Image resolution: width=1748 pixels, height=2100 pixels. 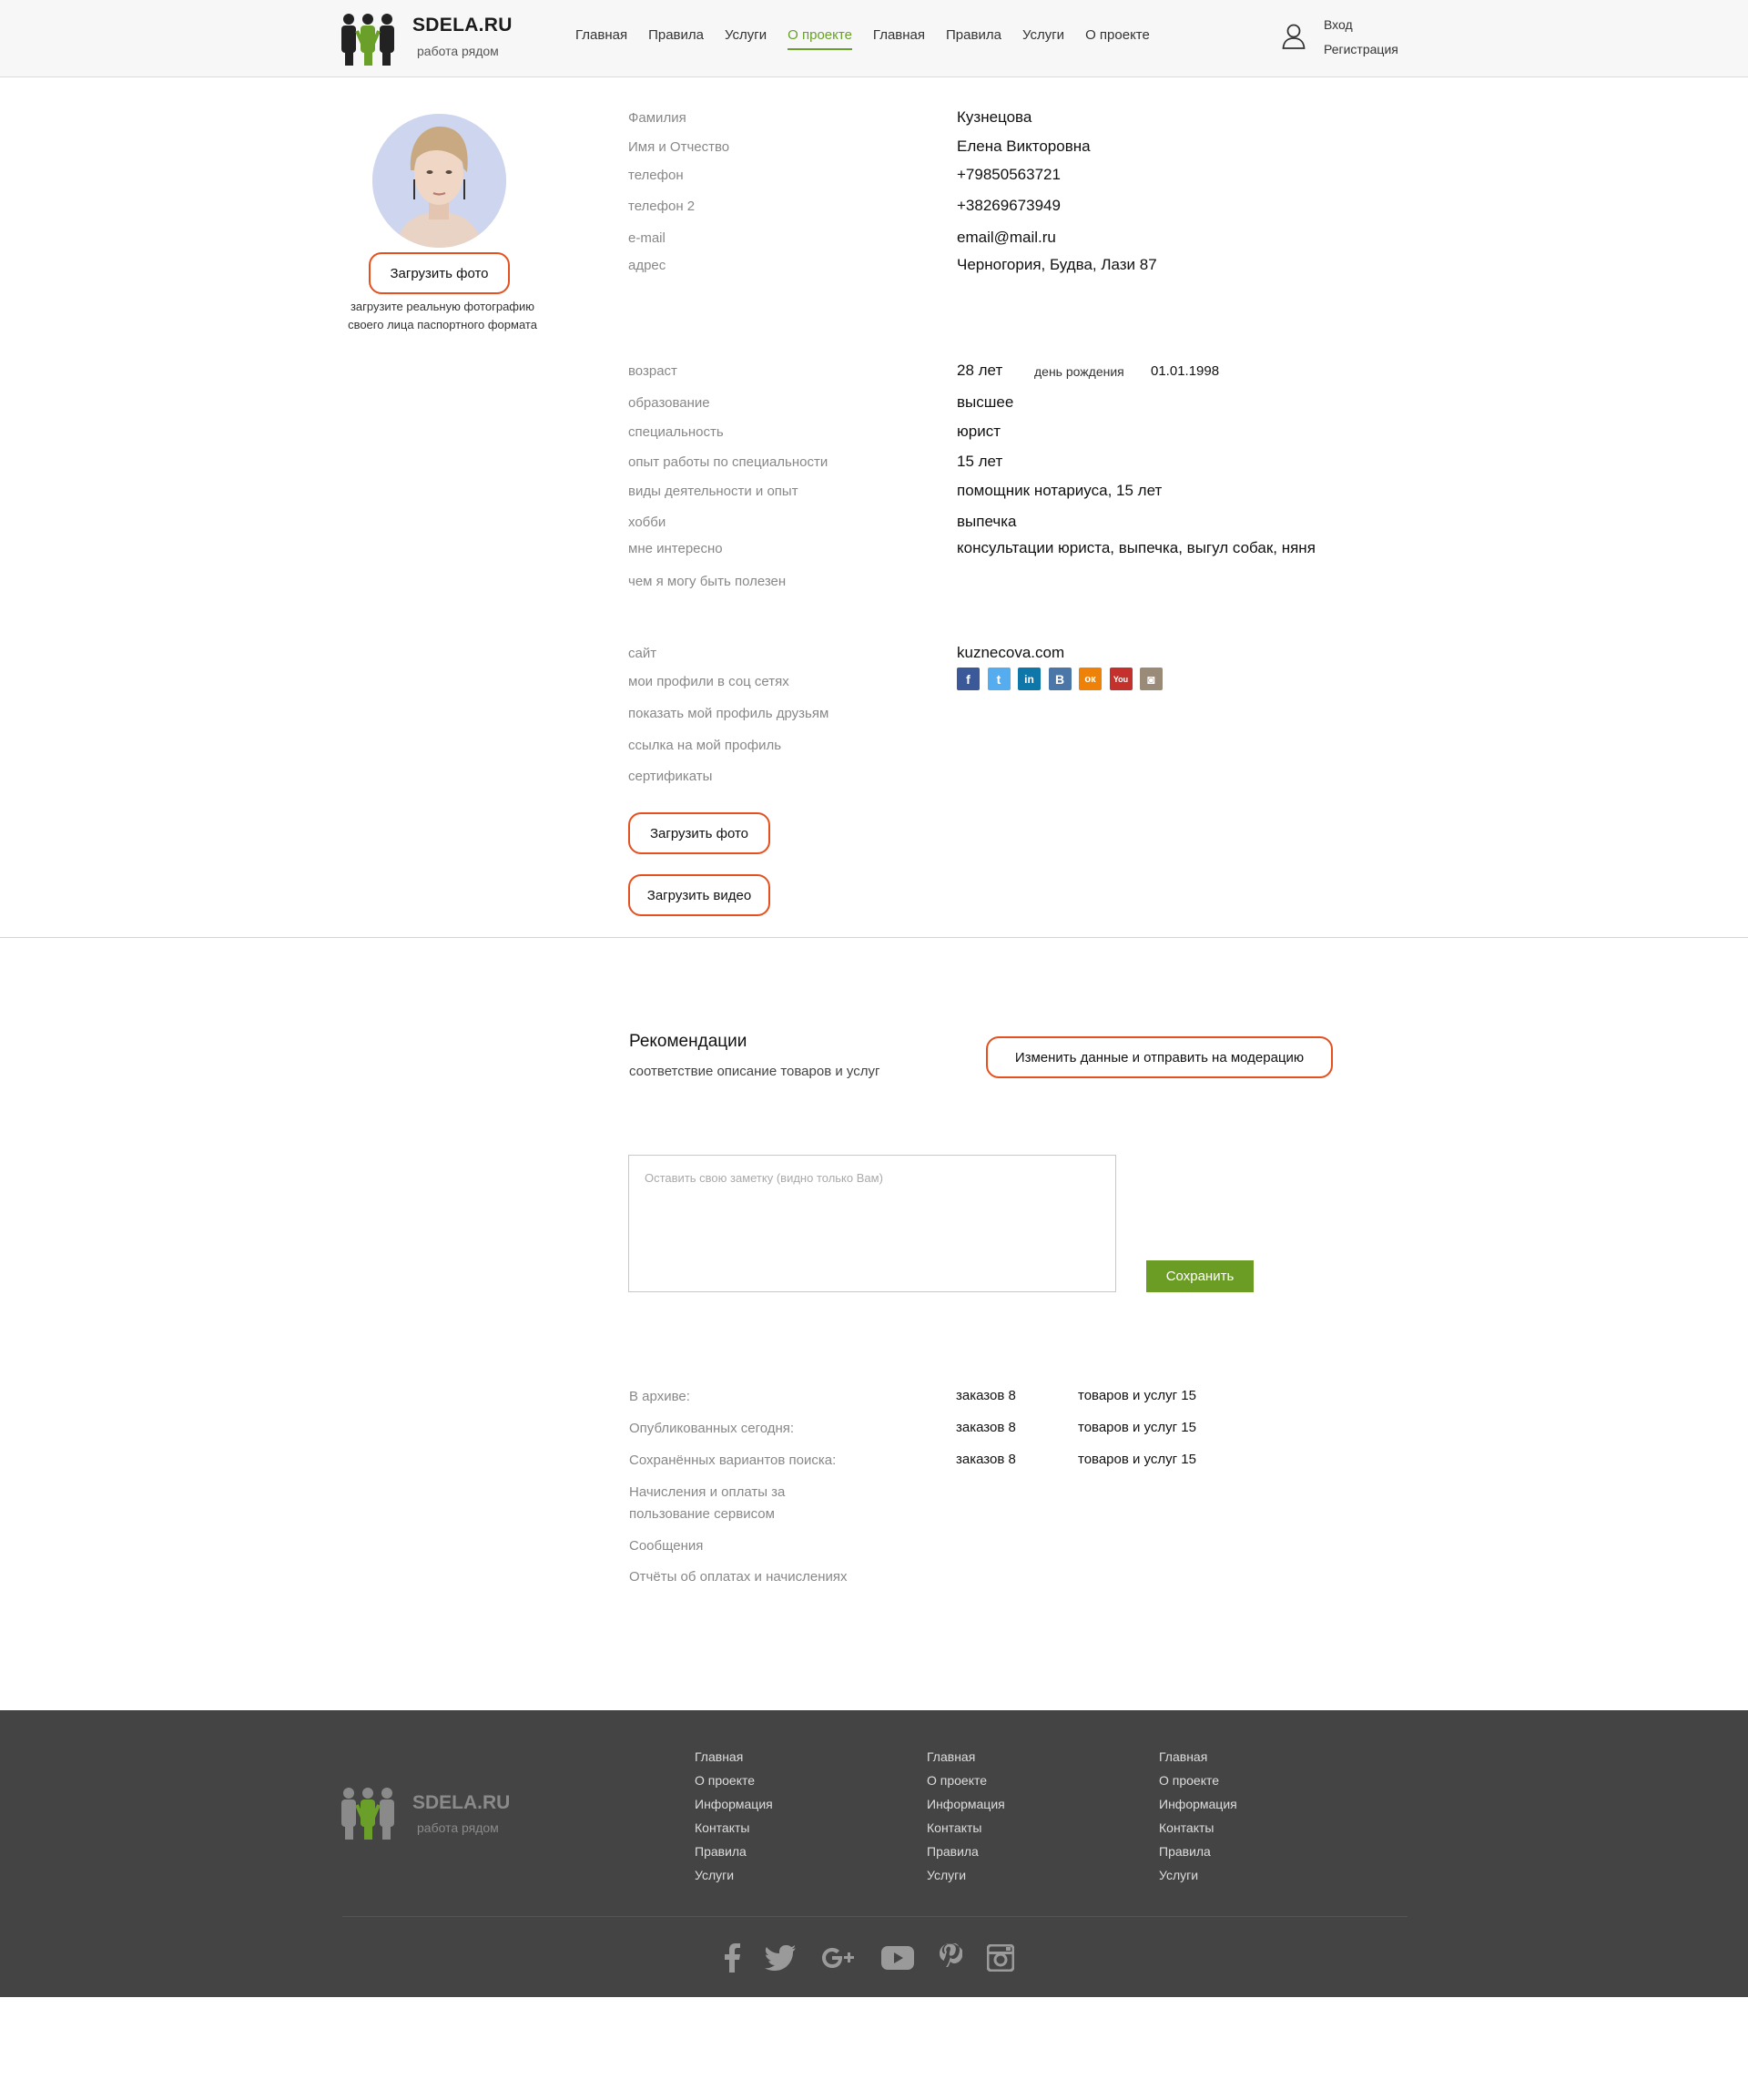 I want to click on moderation-button: Изменить данные и отправить на модерацию, so click(x=1159, y=1057).